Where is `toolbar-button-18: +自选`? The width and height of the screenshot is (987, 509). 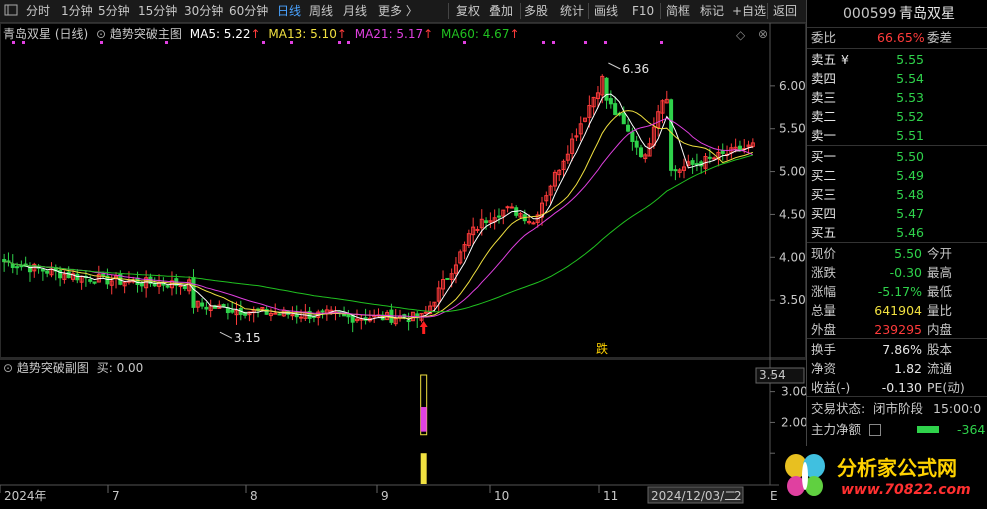
toolbar-button-18: +自选 is located at coordinates (749, 11).